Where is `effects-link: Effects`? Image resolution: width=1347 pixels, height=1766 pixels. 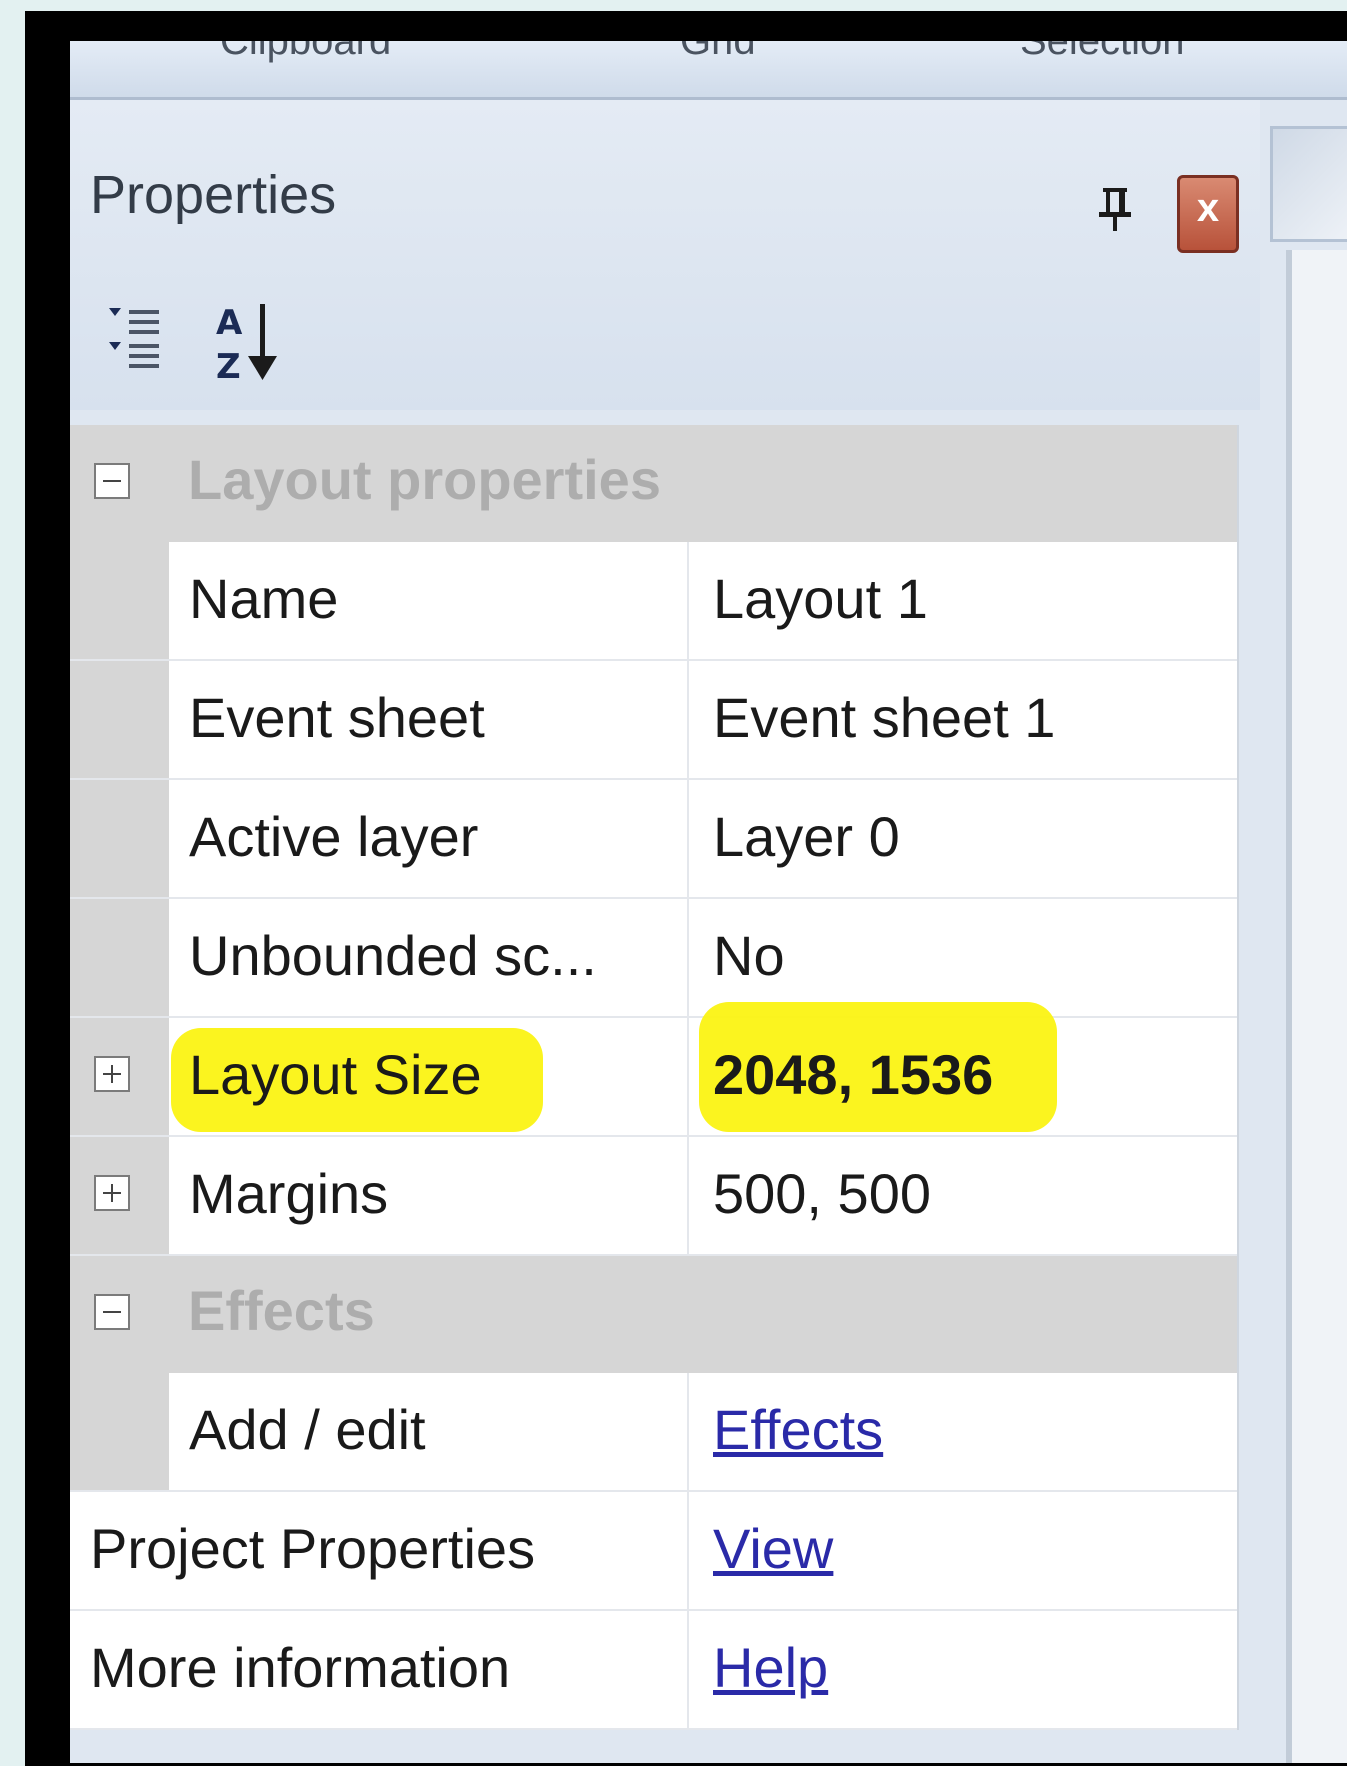 effects-link: Effects is located at coordinates (798, 1429).